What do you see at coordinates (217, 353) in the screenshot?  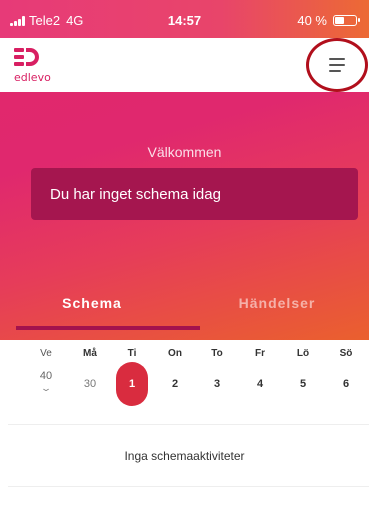 I see `weekday-name: To` at bounding box center [217, 353].